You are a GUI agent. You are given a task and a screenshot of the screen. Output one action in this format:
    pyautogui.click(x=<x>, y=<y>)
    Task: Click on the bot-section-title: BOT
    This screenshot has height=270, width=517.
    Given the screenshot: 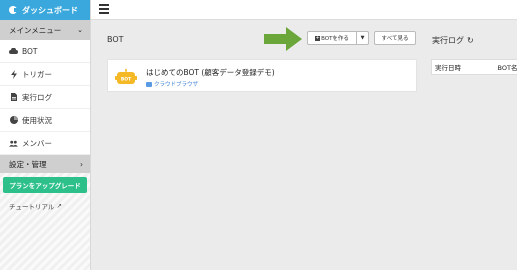 What is the action you would take?
    pyautogui.click(x=115, y=39)
    